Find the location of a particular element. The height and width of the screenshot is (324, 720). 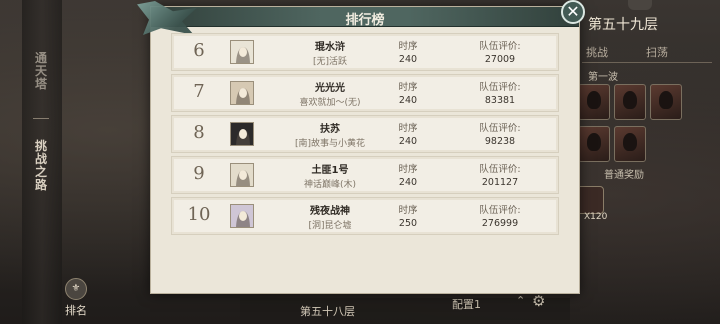

rank-number: 7 is located at coordinates (199, 91).